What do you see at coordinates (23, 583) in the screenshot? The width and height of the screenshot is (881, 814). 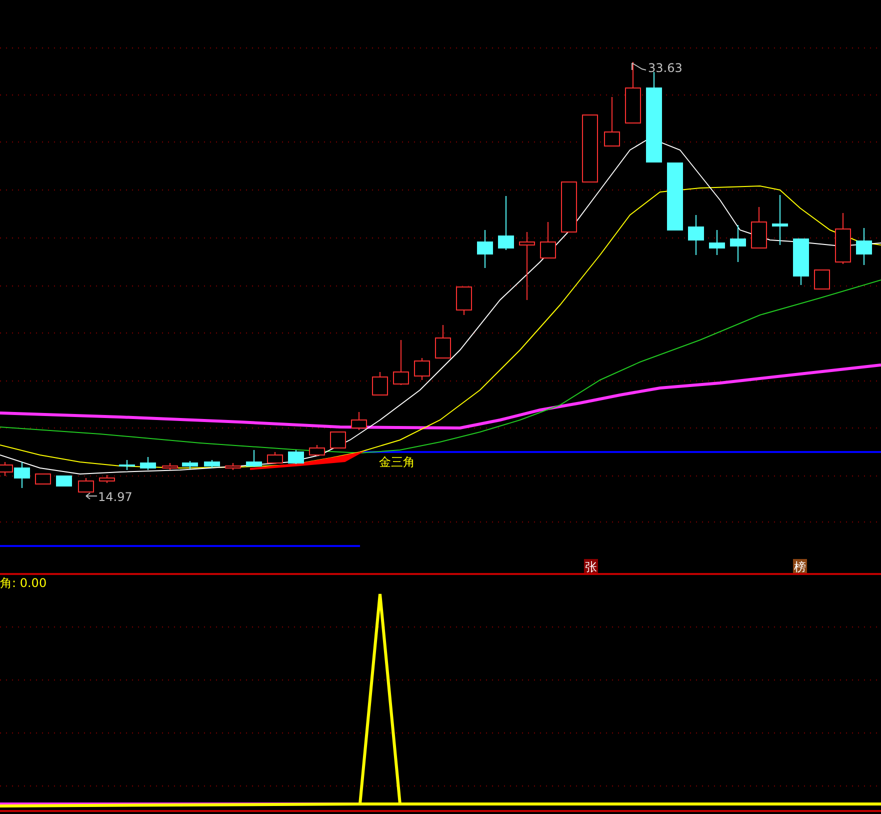 I see `indicator-label: 角: 0.00` at bounding box center [23, 583].